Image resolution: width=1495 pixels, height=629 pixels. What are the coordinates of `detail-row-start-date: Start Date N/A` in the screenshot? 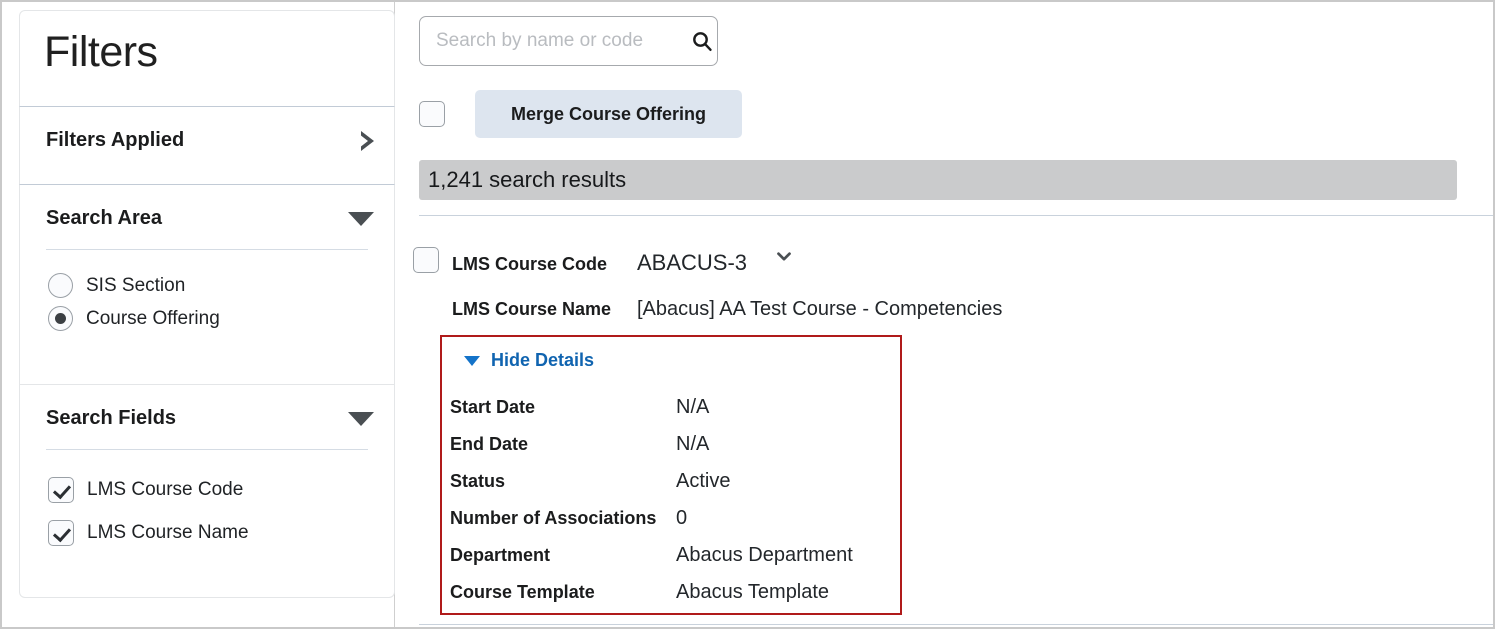 It's located at (579, 407).